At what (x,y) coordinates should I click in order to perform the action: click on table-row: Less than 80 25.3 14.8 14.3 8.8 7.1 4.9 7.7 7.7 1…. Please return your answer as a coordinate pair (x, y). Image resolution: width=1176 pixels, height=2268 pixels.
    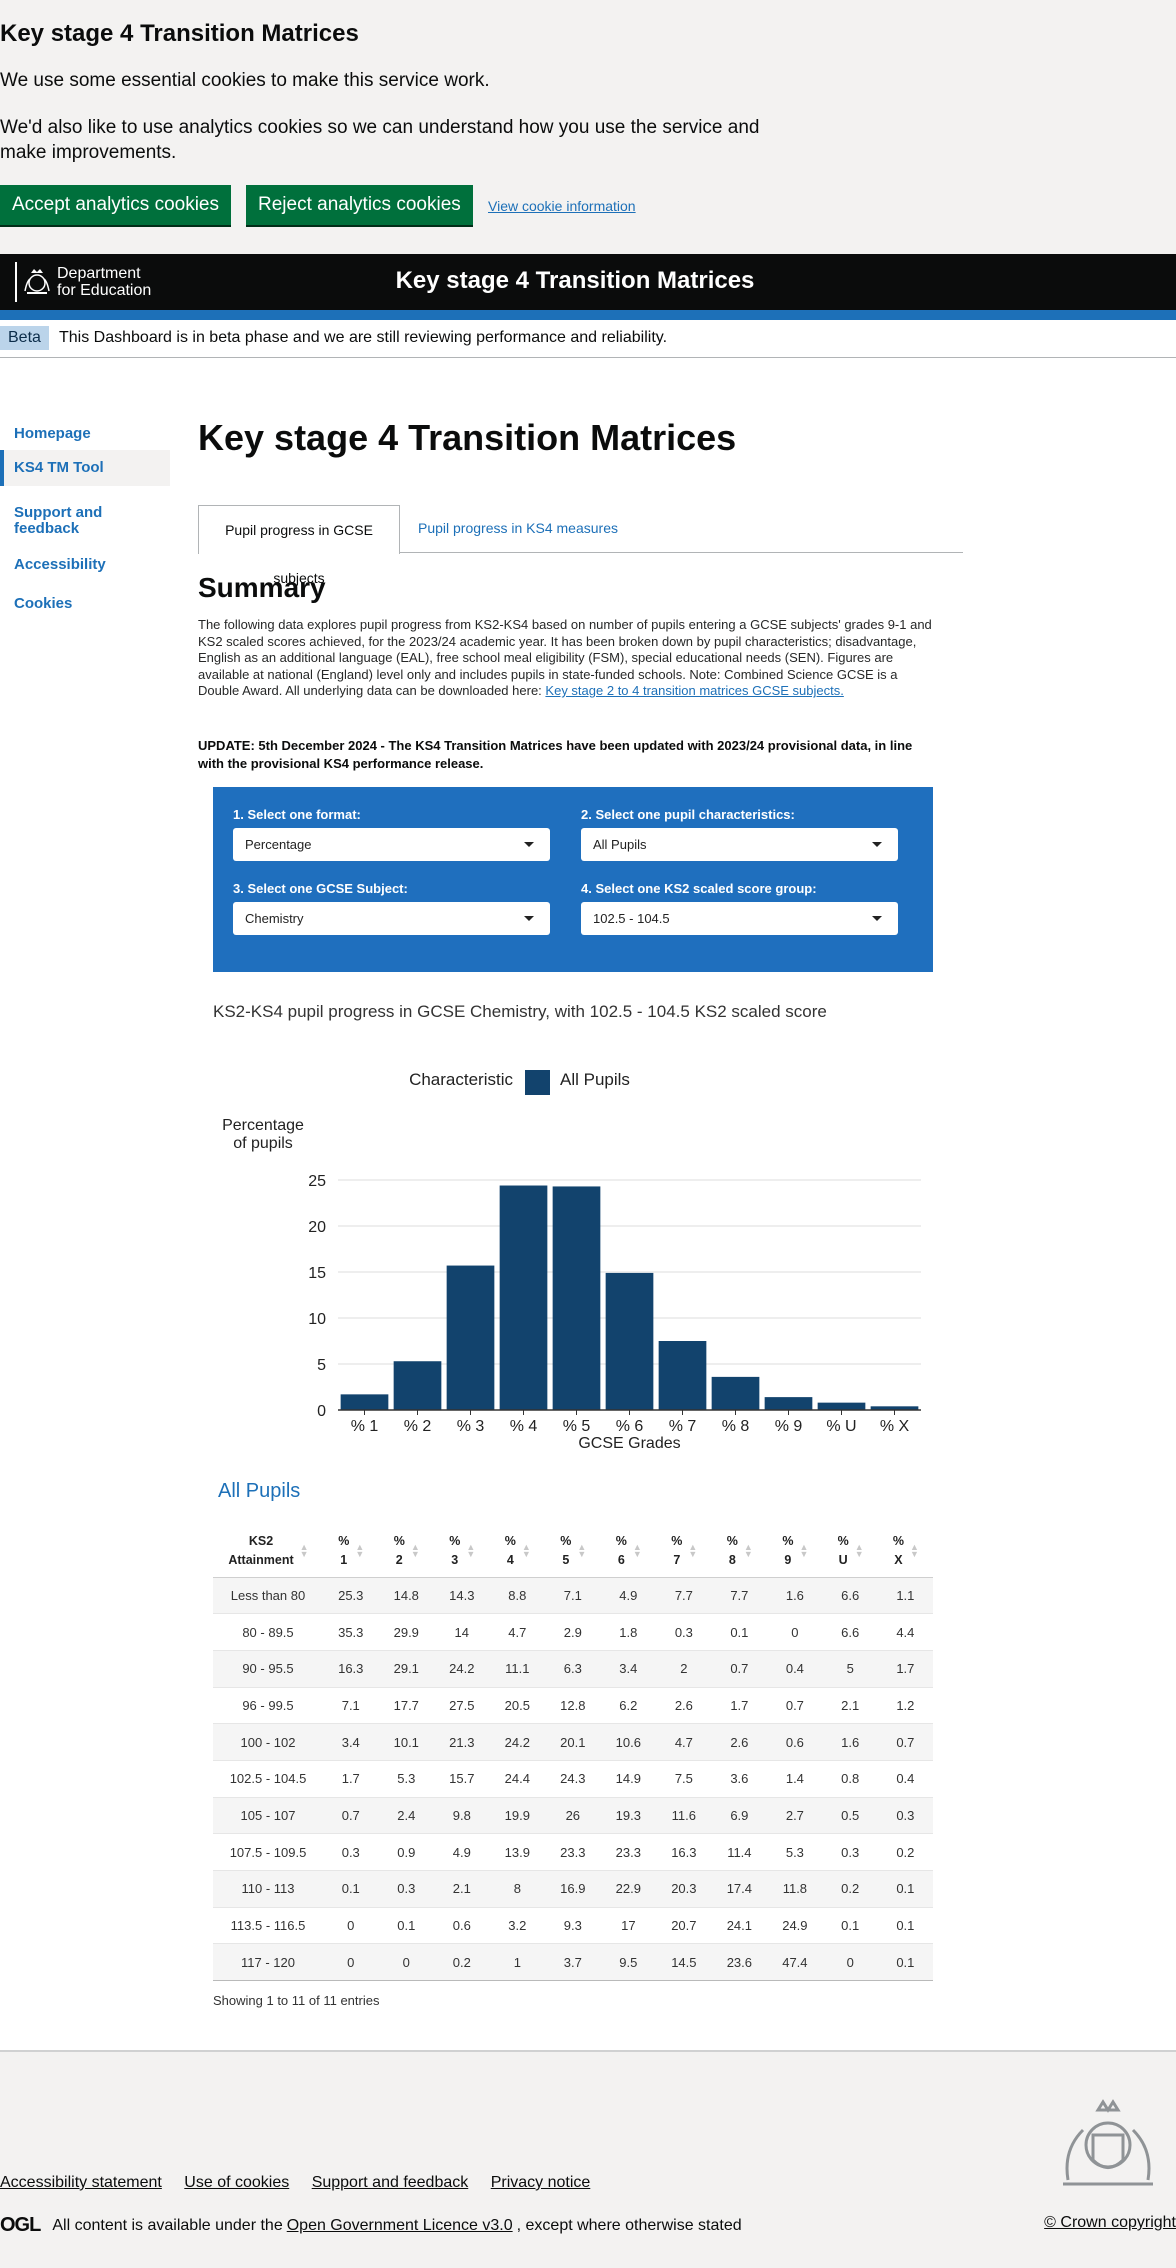
    Looking at the image, I should click on (573, 1596).